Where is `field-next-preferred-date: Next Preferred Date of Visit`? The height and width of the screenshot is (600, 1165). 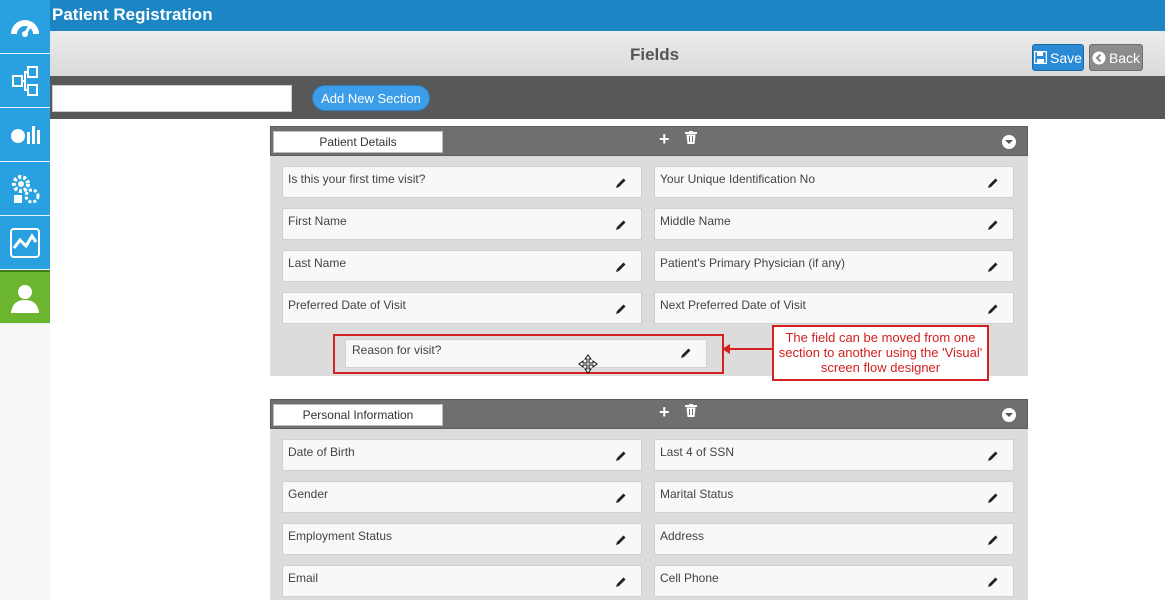
field-next-preferred-date: Next Preferred Date of Visit is located at coordinates (834, 308).